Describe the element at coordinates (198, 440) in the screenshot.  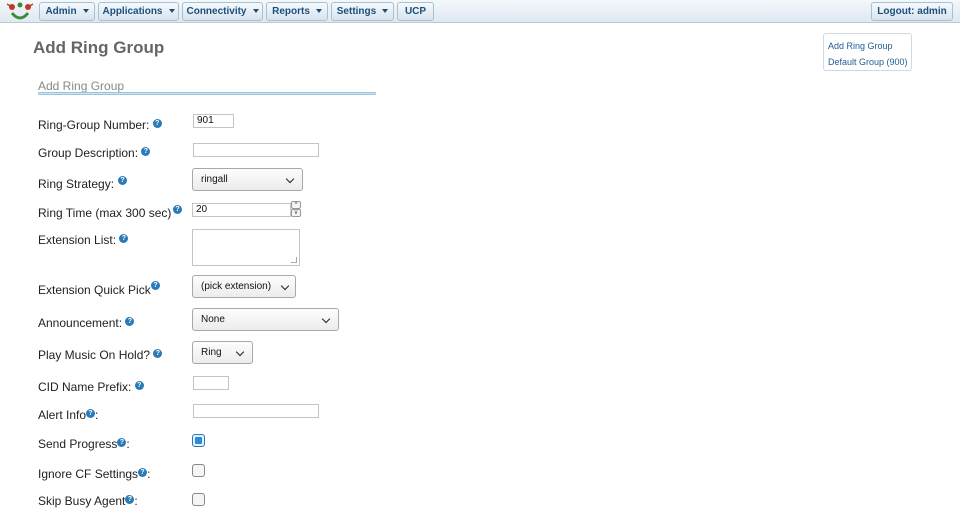
I see `send-progress-checkbox` at that location.